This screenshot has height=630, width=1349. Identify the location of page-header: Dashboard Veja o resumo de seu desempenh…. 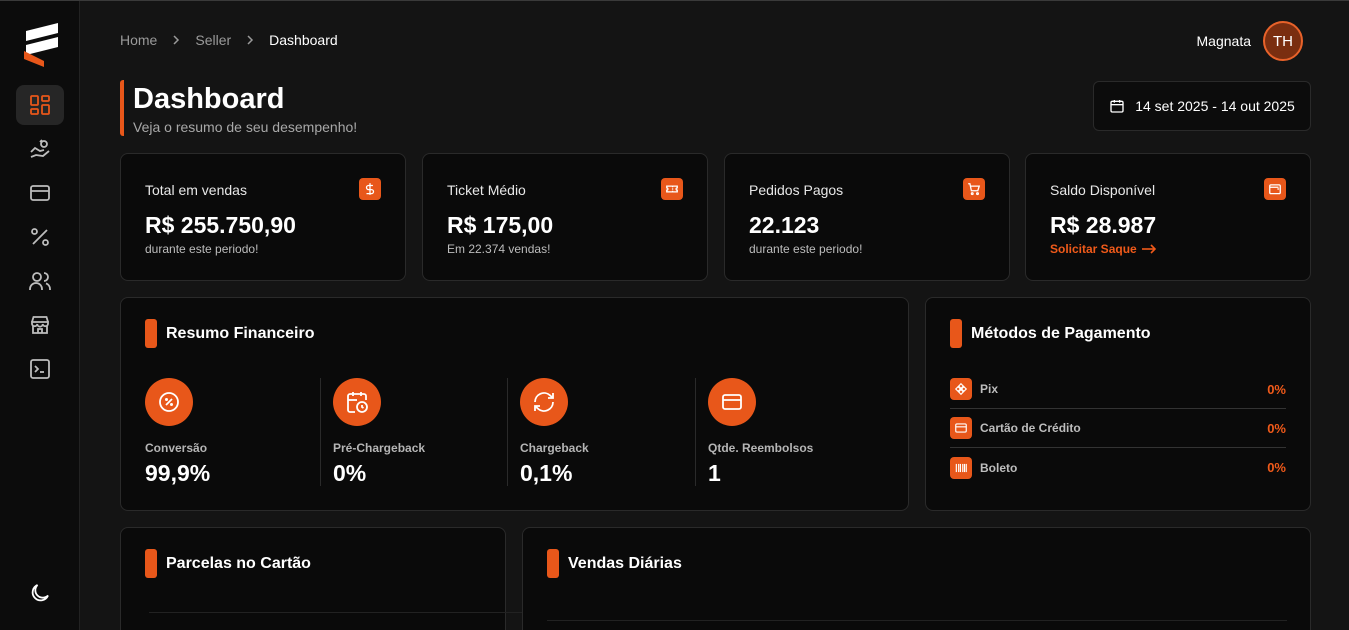
(238, 108).